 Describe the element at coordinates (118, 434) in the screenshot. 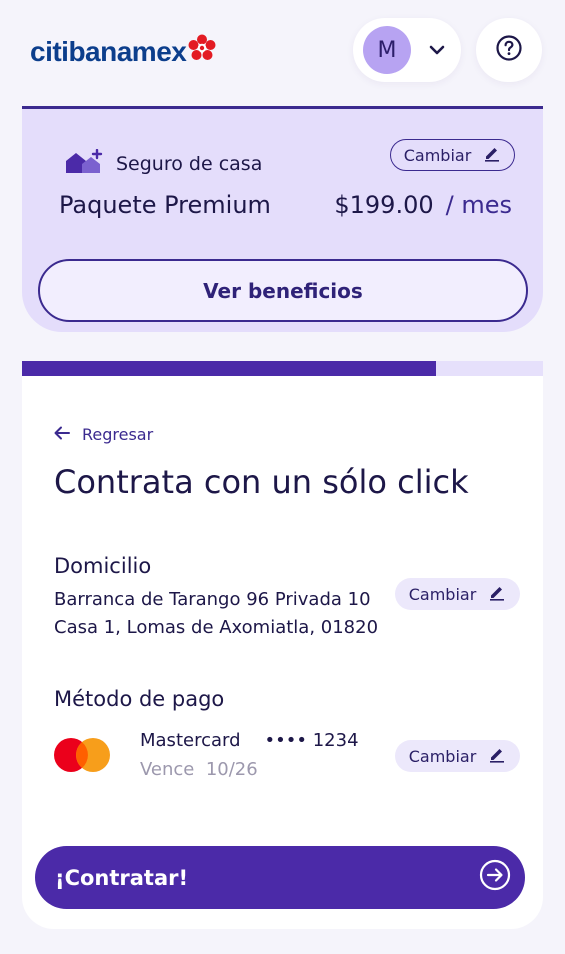

I see `back-link-label: Regresar` at that location.